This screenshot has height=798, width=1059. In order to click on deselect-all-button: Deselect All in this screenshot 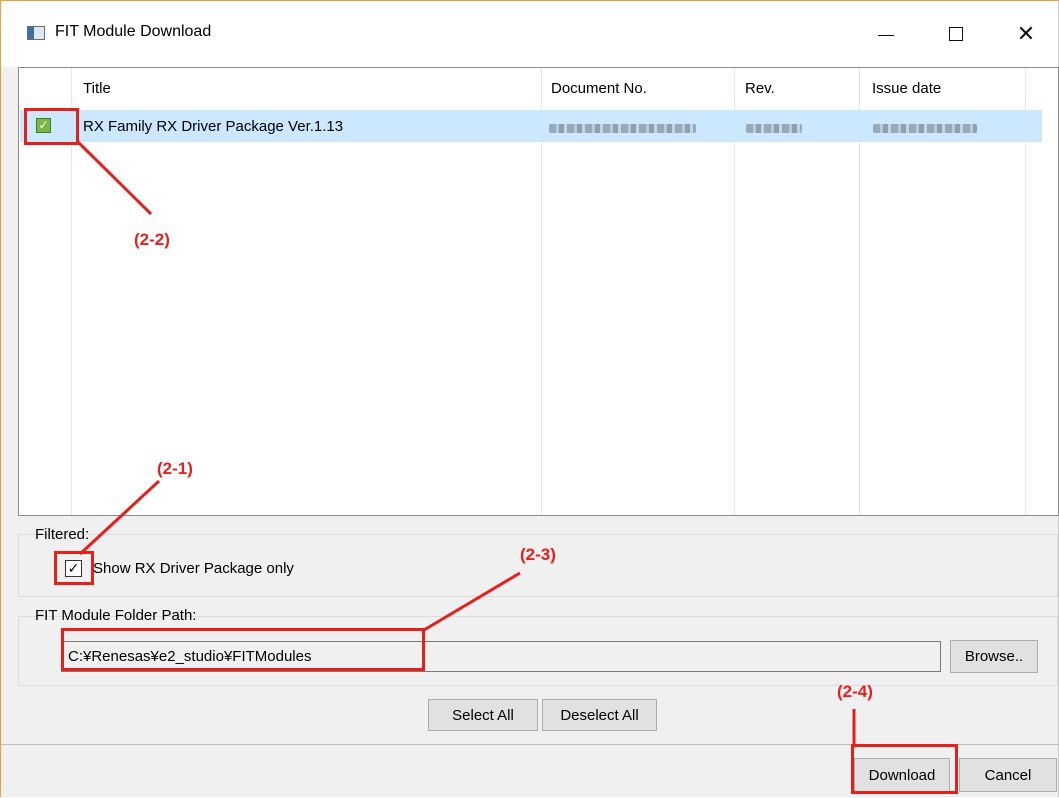, I will do `click(599, 715)`.